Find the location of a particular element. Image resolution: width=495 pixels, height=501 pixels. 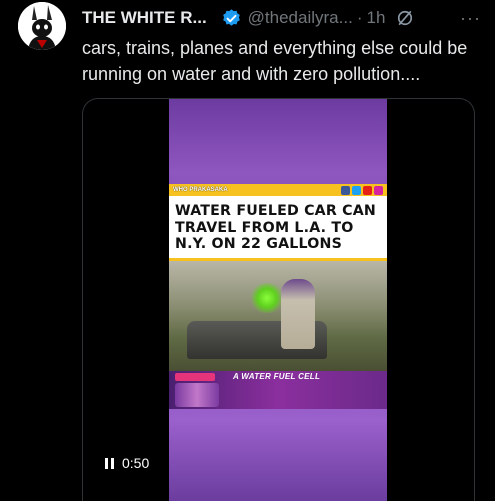

grok-icon is located at coordinates (405, 18).